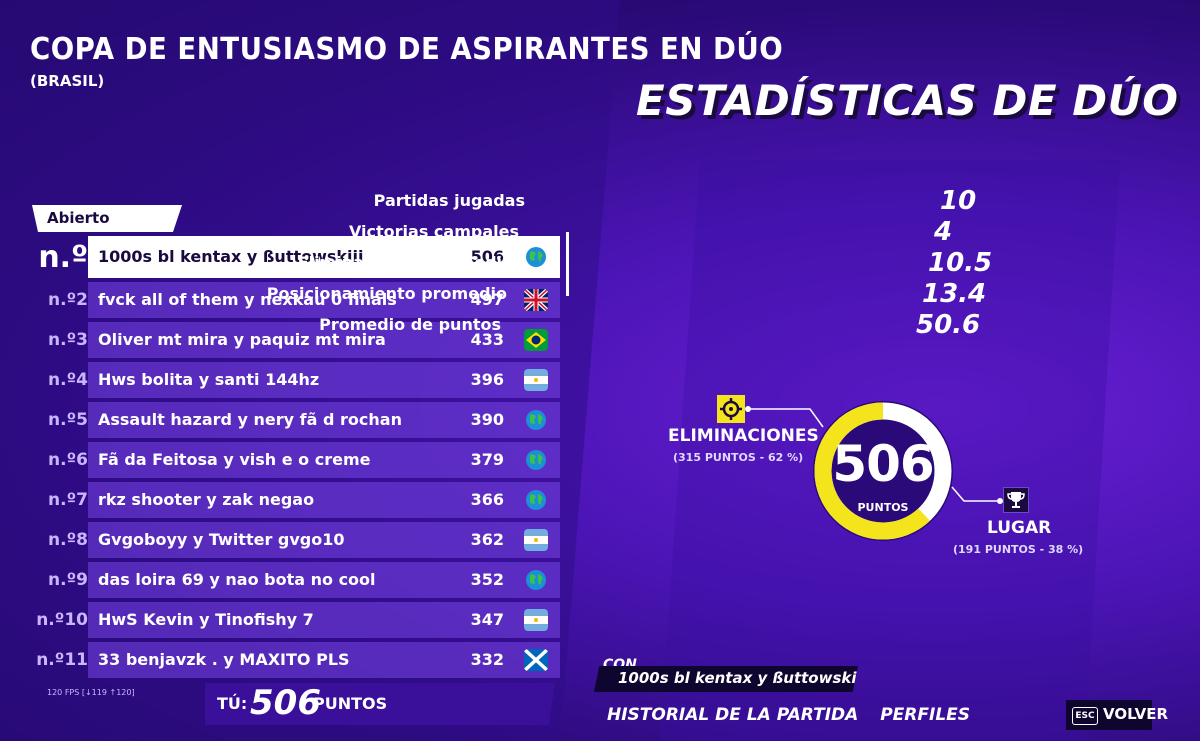 The height and width of the screenshot is (741, 1200). What do you see at coordinates (107, 218) in the screenshot?
I see `tab-abierto: Abierto` at bounding box center [107, 218].